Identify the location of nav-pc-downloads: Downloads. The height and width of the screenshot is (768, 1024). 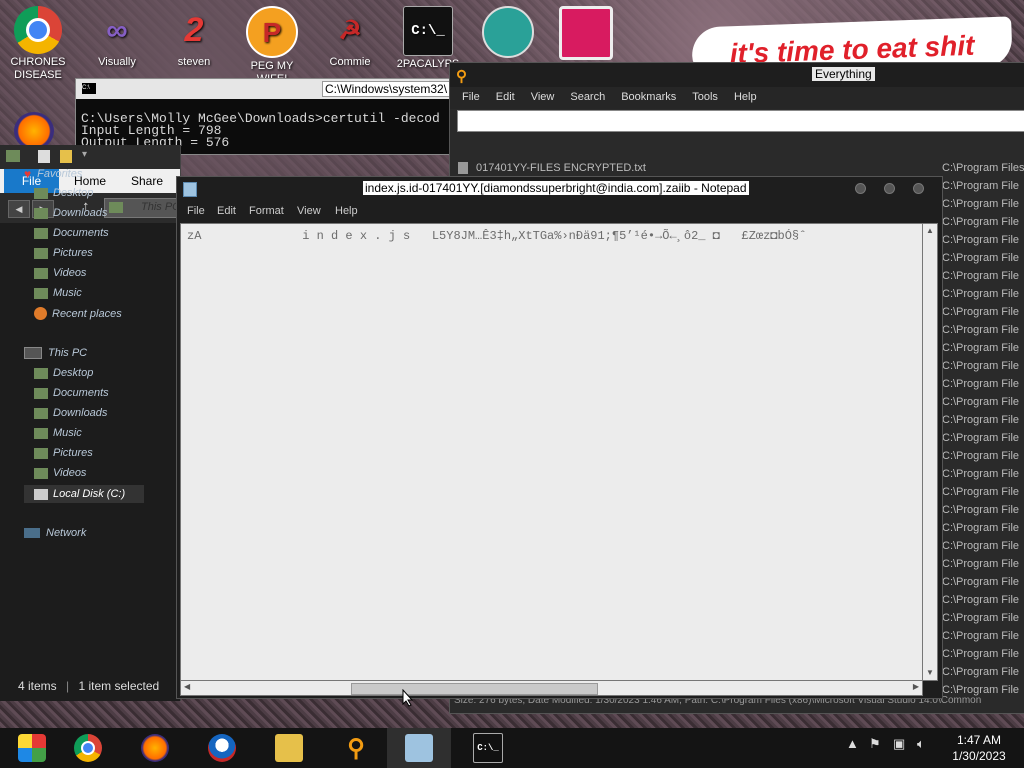
(70, 413).